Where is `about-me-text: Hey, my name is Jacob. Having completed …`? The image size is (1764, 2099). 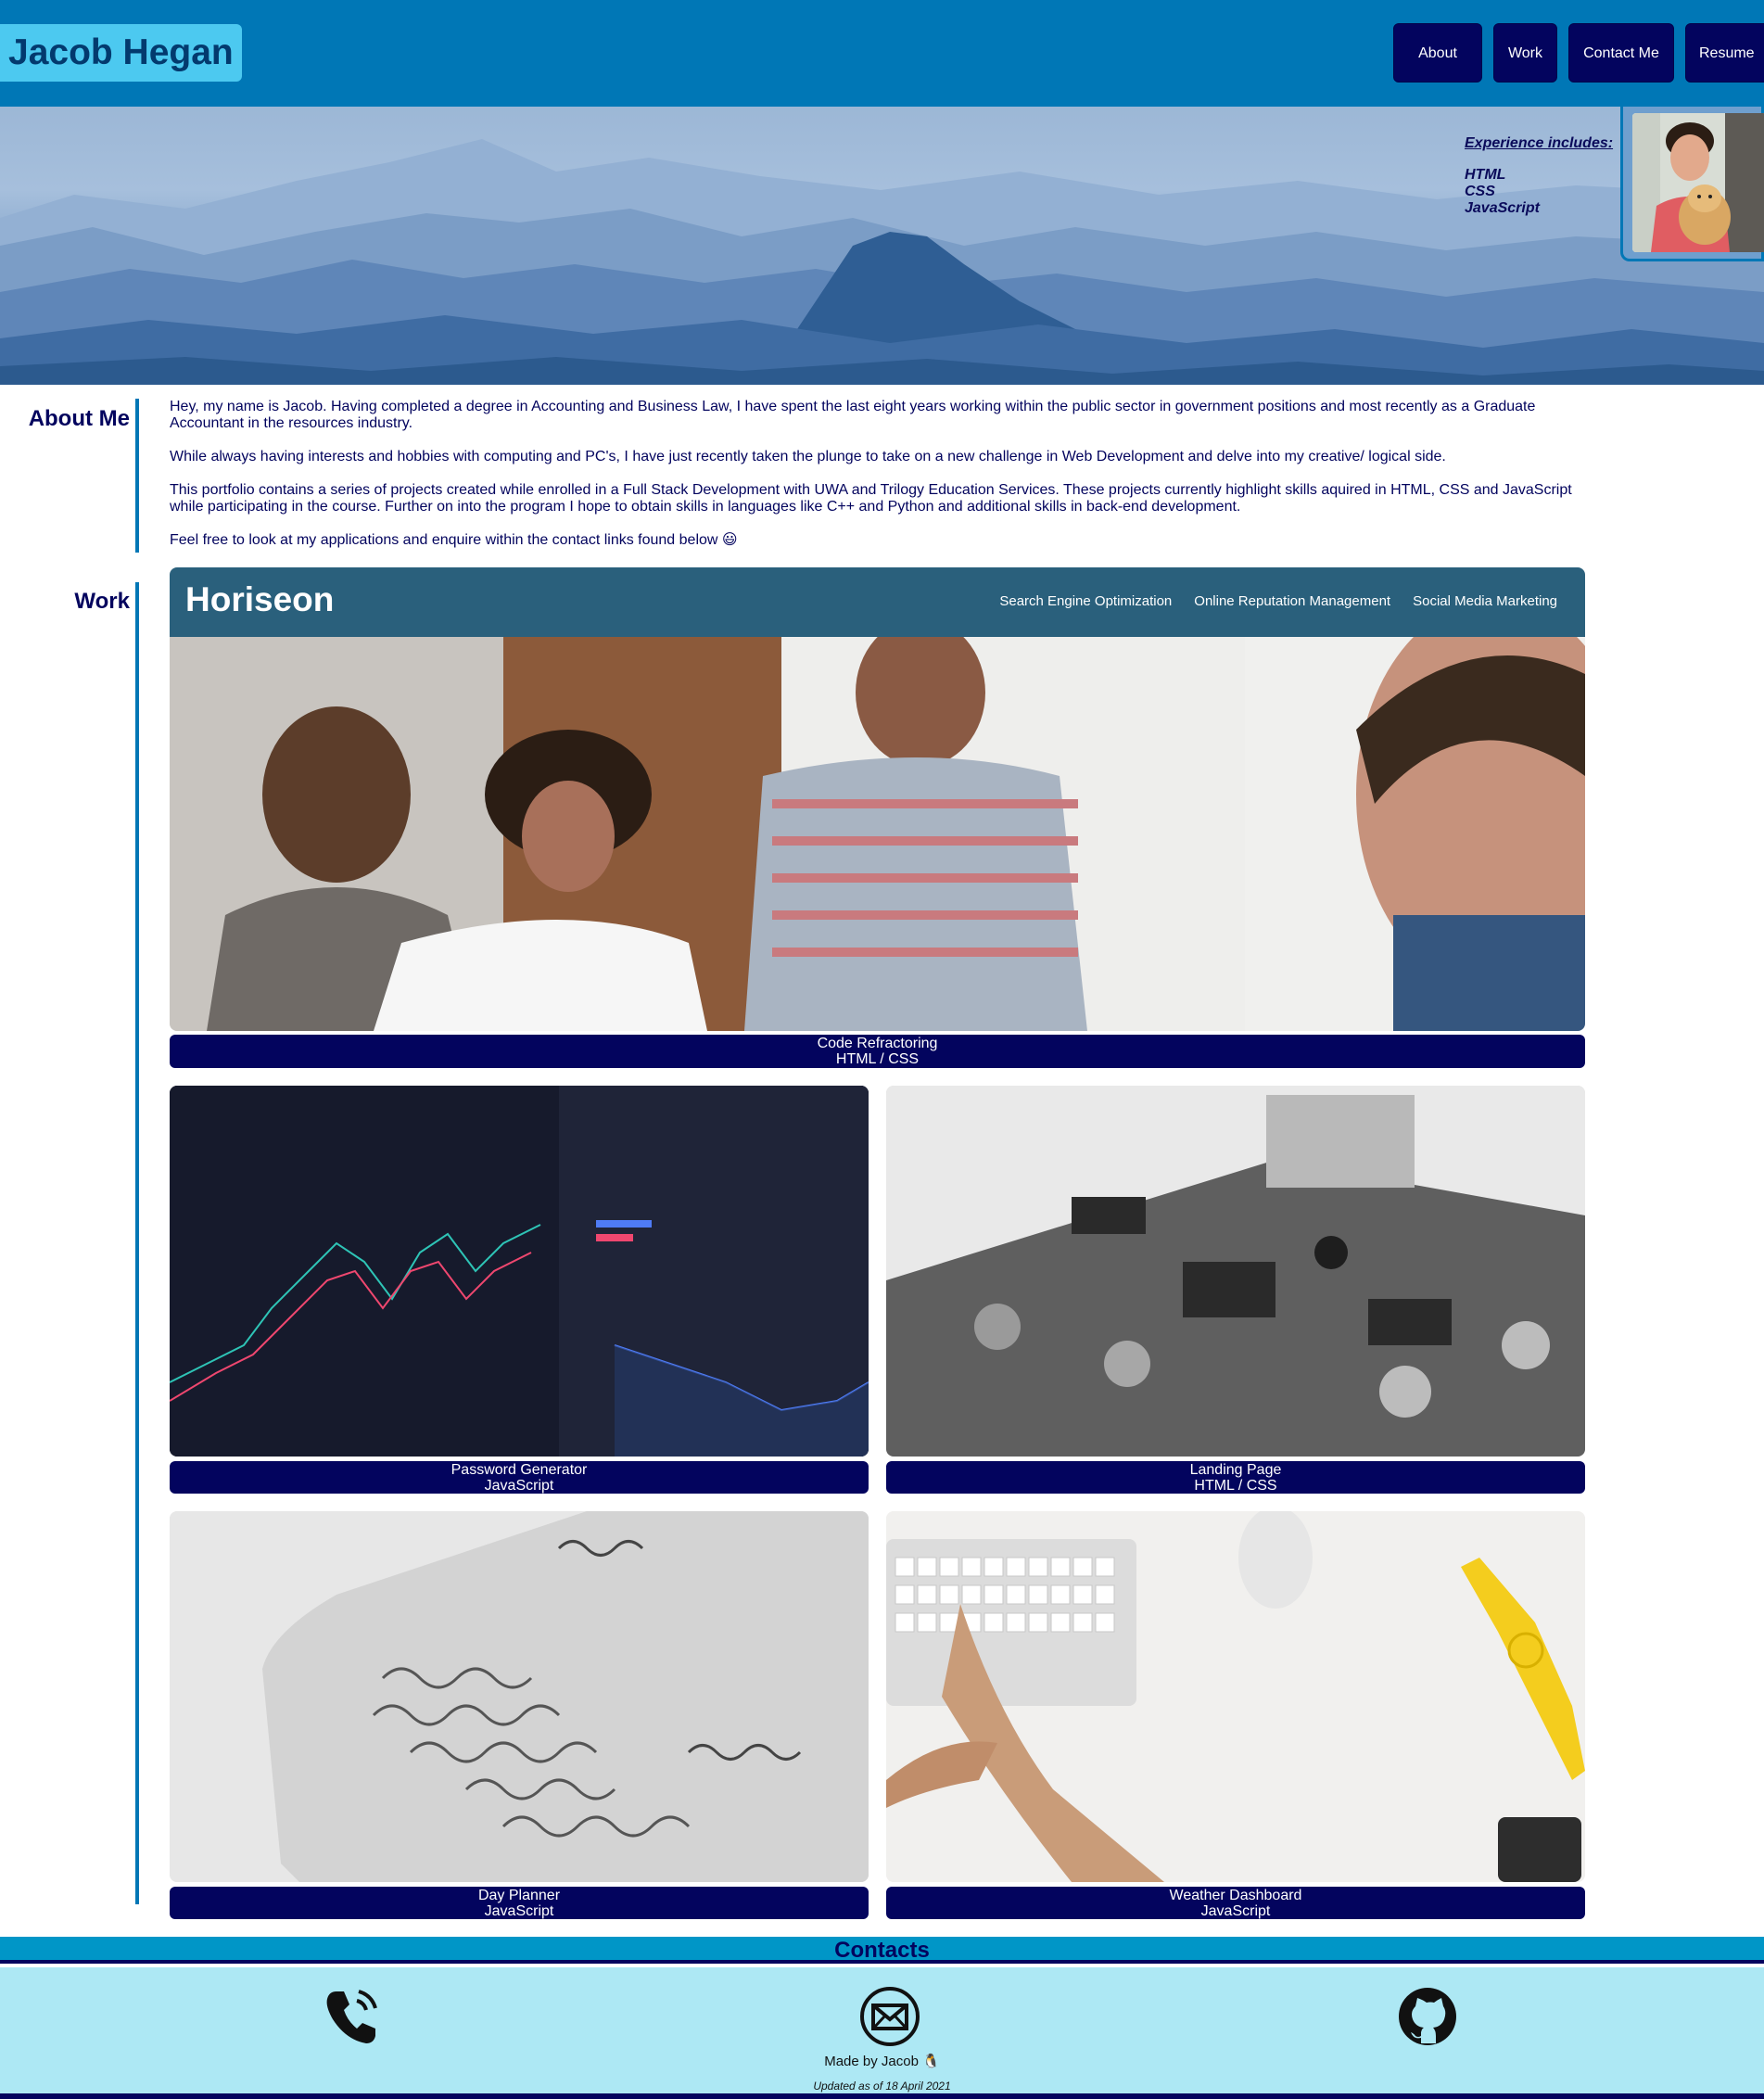
about-me-text: Hey, my name is Jacob. Having completed … is located at coordinates (879, 482).